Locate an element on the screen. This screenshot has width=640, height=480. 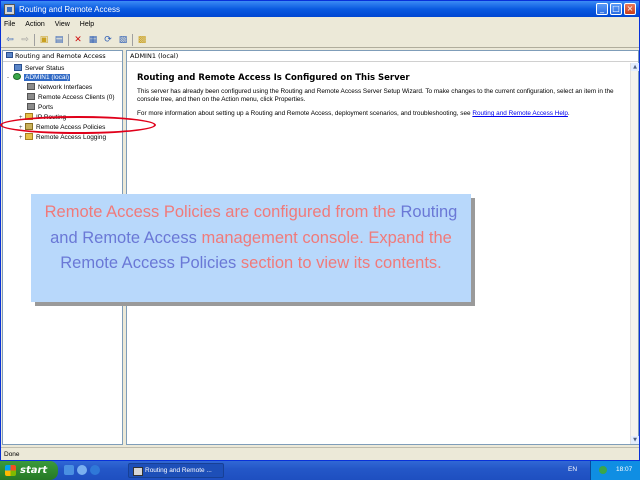
menu-bar: File Action View Help is located at coordinates (320, 24).